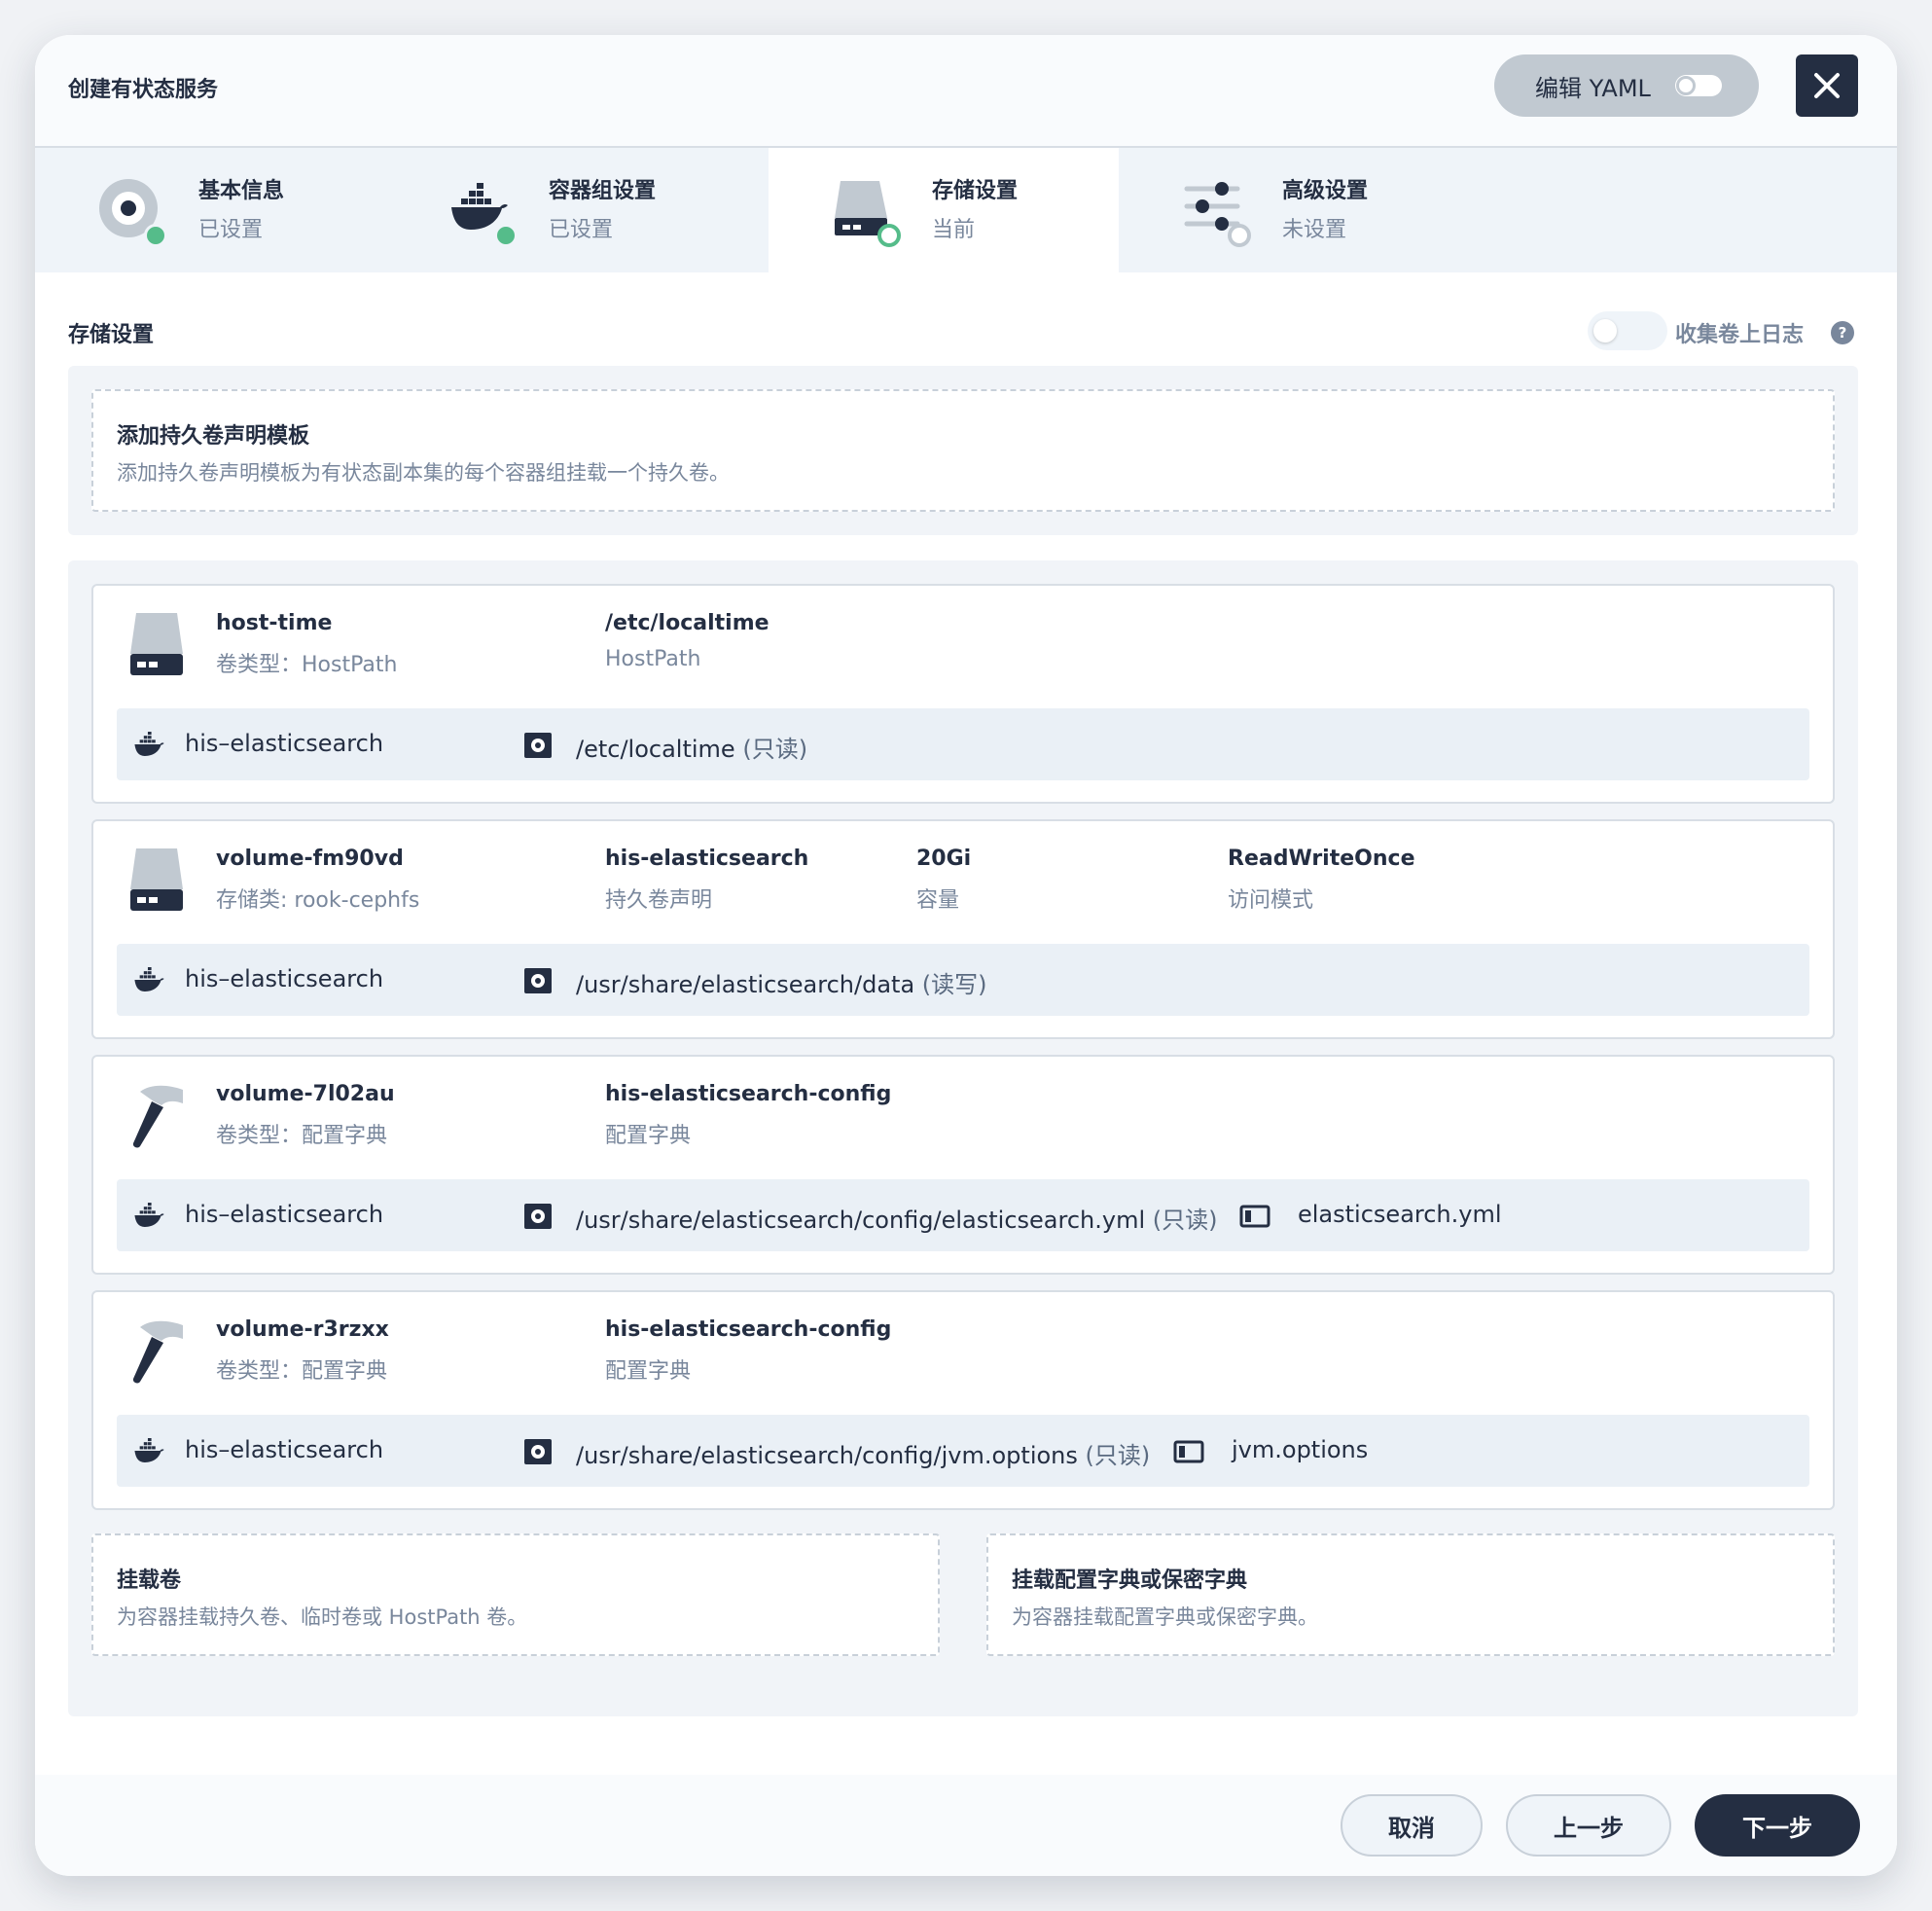 This screenshot has width=1932, height=1911. Describe the element at coordinates (213, 436) in the screenshot. I see `add-pvc-template-title: 添加持久卷声明模板` at that location.